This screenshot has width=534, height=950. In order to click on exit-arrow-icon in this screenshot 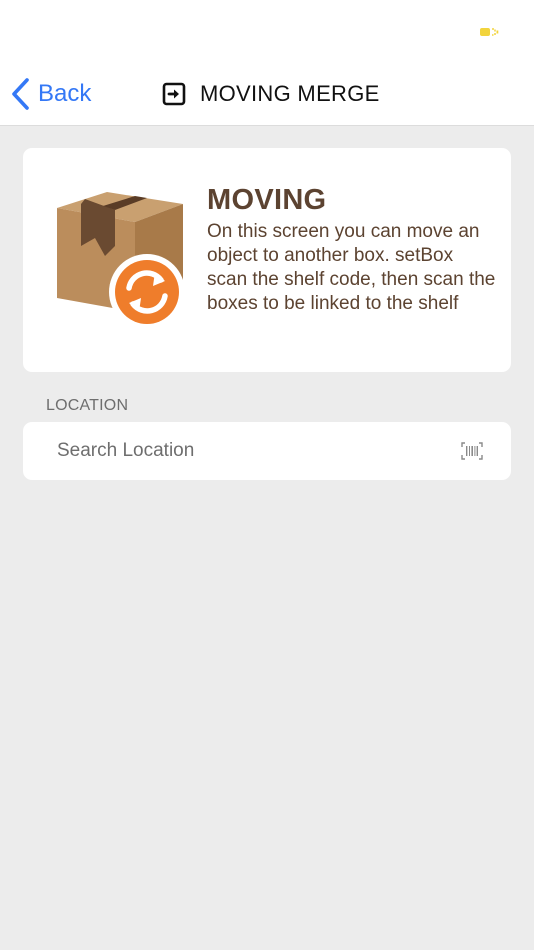, I will do `click(174, 94)`.